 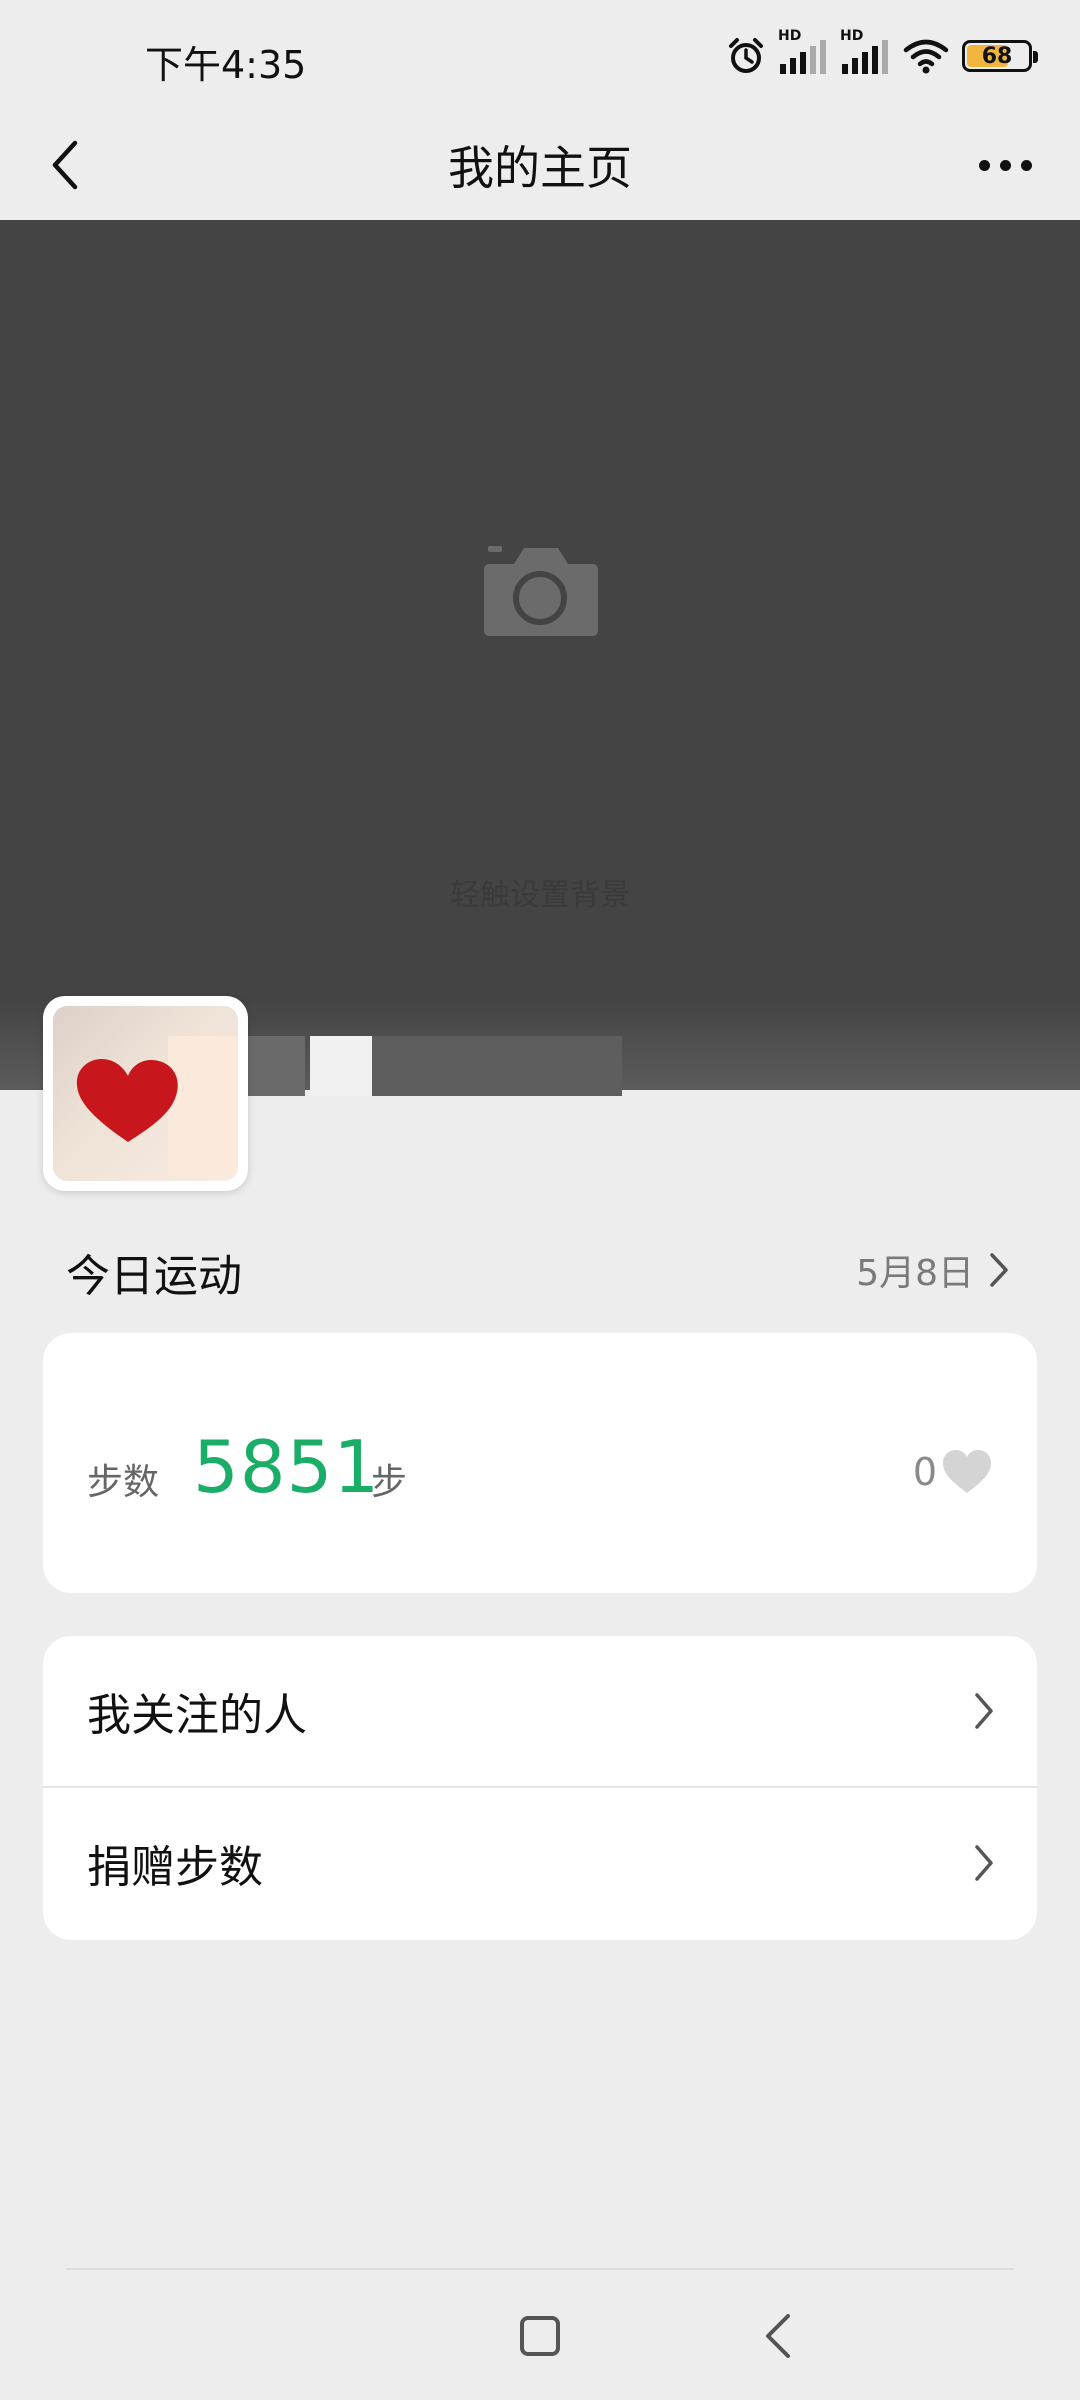 I want to click on like-button: 0, so click(x=953, y=1472).